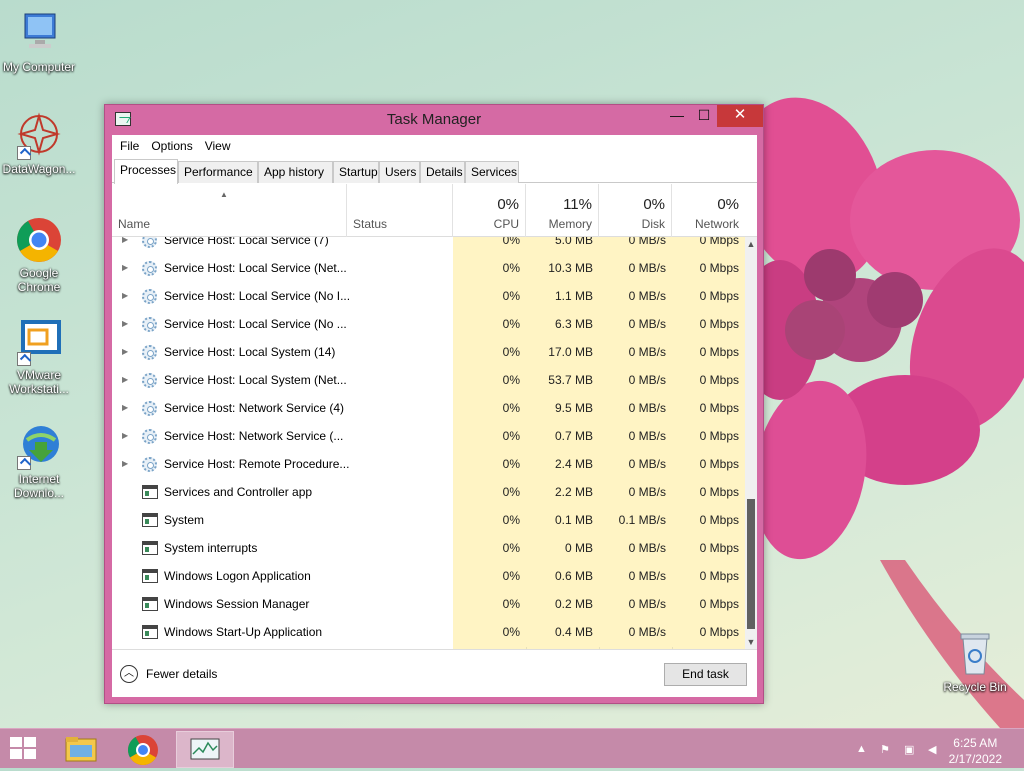 The height and width of the screenshot is (771, 1024). Describe the element at coordinates (562, 465) in the screenshot. I see `process-memory: 2.4 MB` at that location.